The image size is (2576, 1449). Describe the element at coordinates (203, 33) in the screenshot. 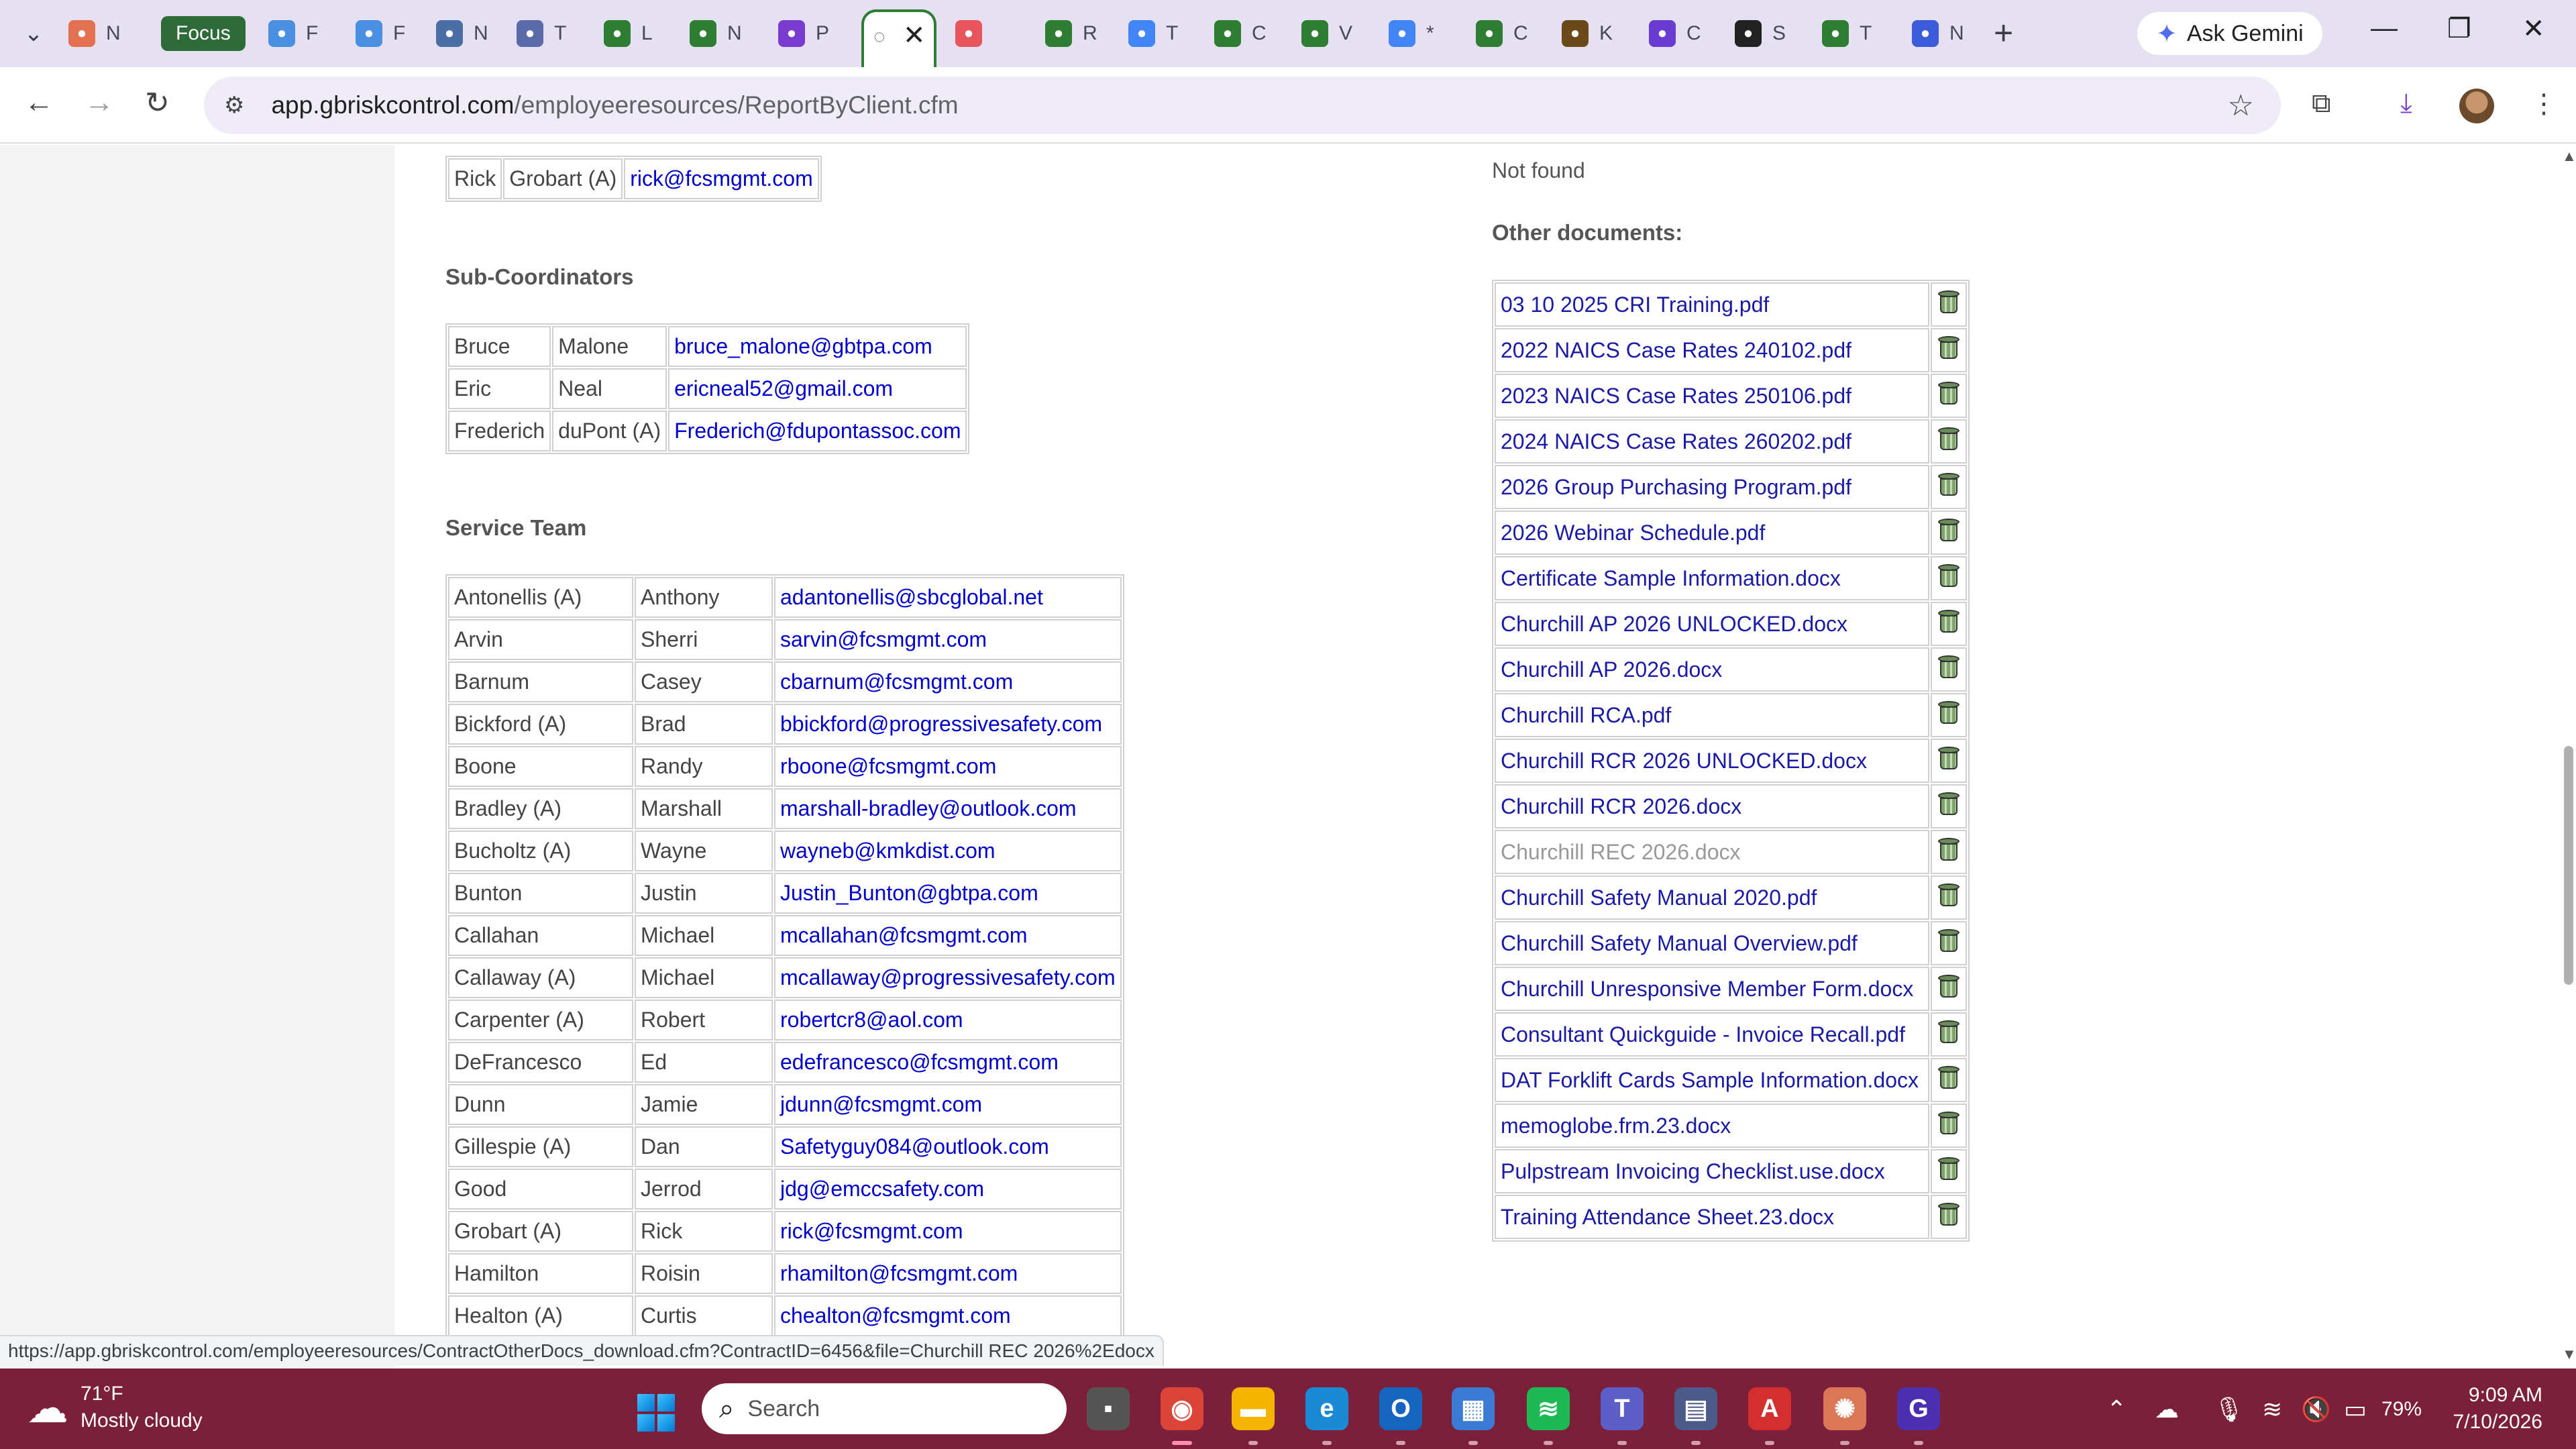

I see `focus-tab-group: Focus` at that location.